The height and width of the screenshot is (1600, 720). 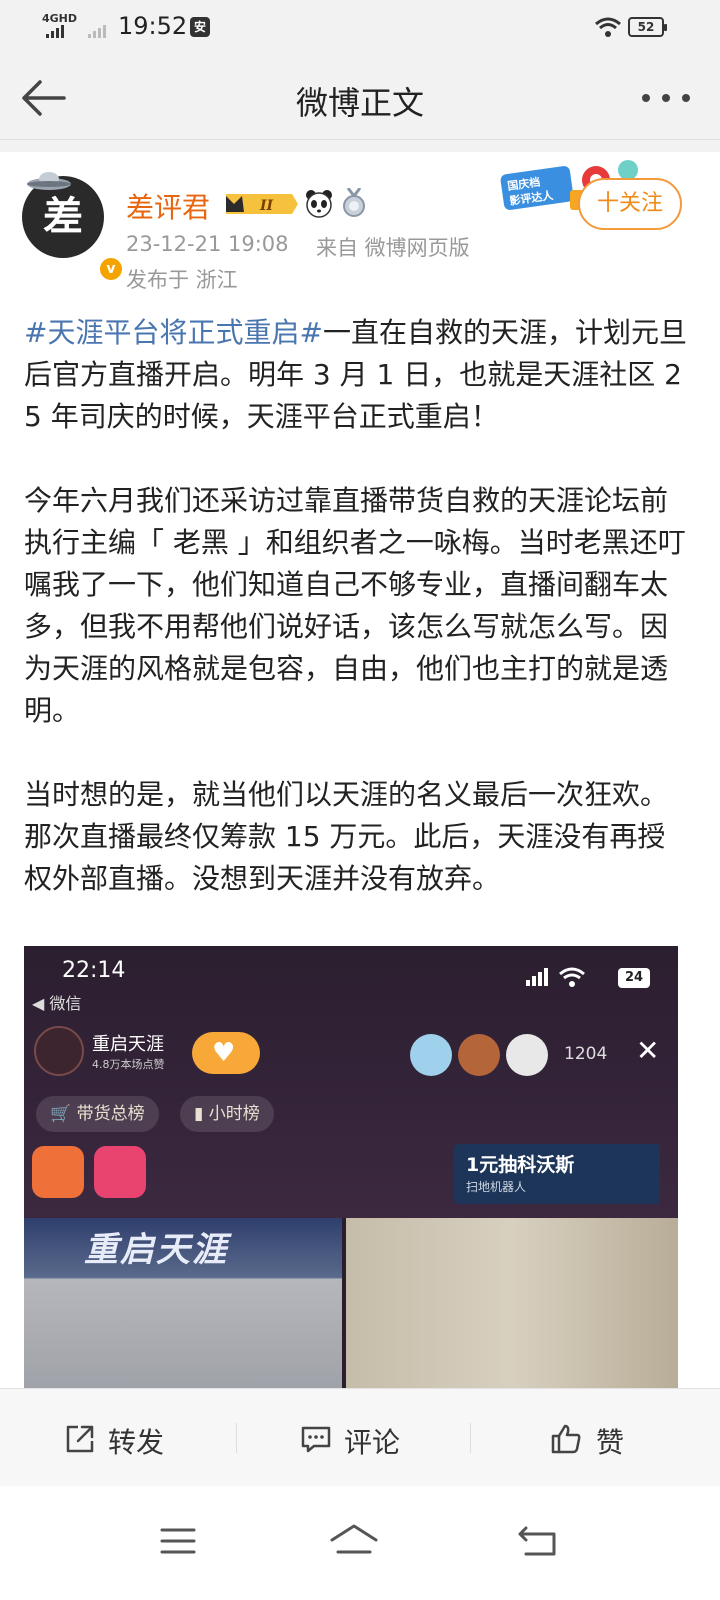 What do you see at coordinates (360, 29) in the screenshot?
I see `status-bar: 4GHD 19:52 安 52` at bounding box center [360, 29].